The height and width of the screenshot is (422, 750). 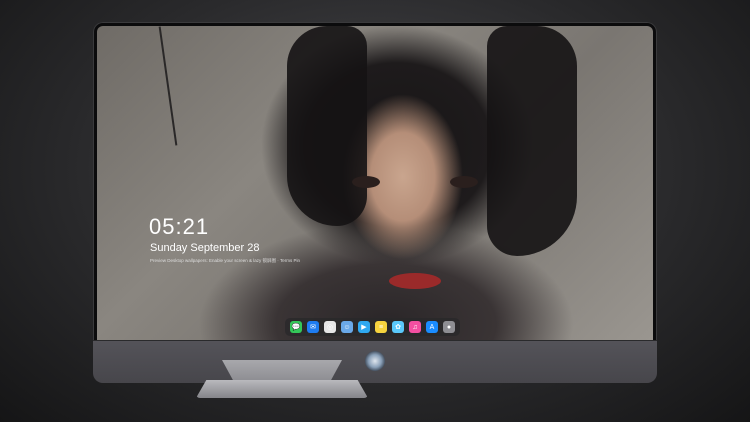 I want to click on wallpaper-hair-right, so click(x=532, y=141).